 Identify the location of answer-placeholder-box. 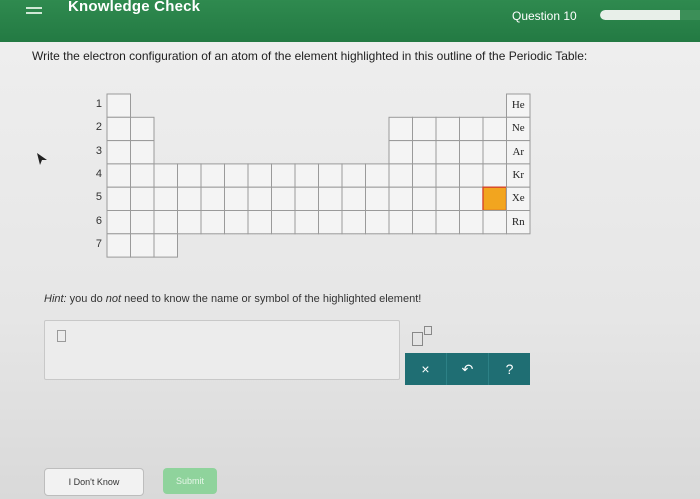
(61, 336).